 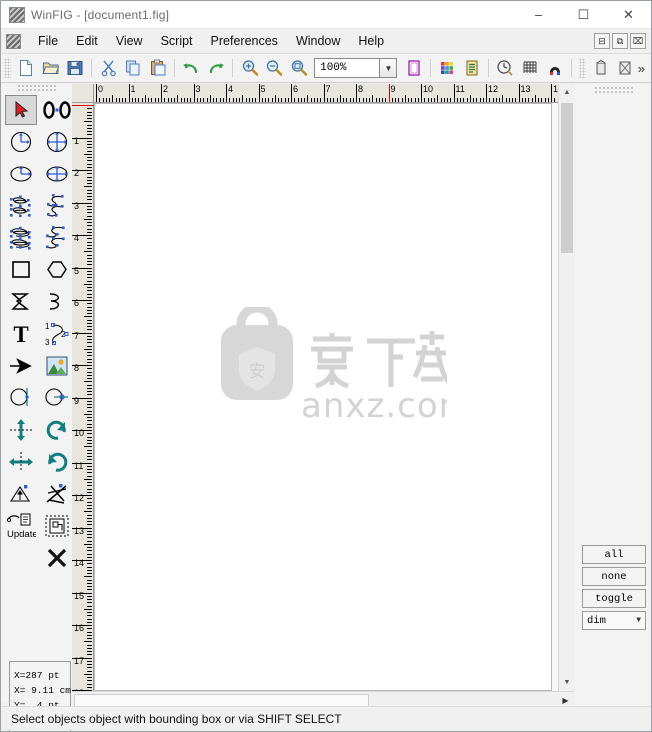 What do you see at coordinates (249, 68) in the screenshot?
I see `zoom-in-icon` at bounding box center [249, 68].